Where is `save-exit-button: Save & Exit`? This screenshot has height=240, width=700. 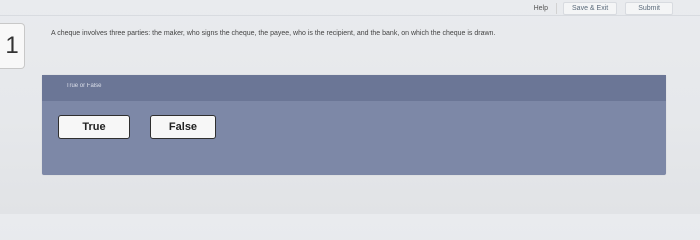 save-exit-button: Save & Exit is located at coordinates (590, 8).